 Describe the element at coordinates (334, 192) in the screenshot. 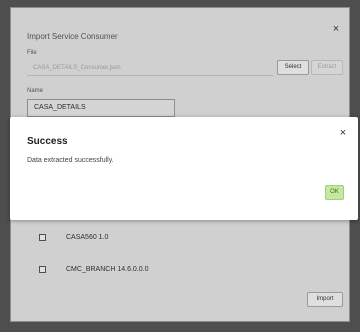

I see `ok-button: OK` at that location.